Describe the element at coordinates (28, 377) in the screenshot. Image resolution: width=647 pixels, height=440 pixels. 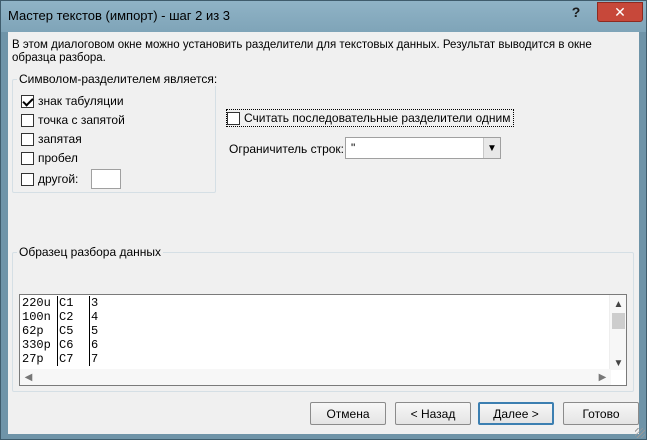
I see `scroll-left-icon: ◀` at that location.